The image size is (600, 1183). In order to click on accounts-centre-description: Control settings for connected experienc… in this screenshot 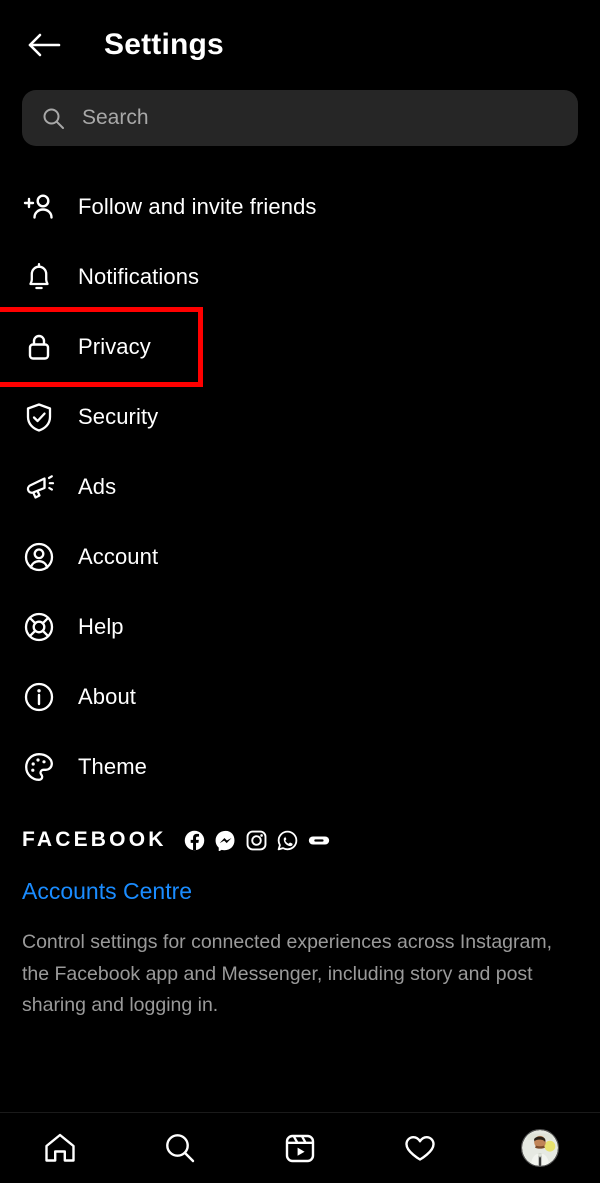, I will do `click(287, 974)`.